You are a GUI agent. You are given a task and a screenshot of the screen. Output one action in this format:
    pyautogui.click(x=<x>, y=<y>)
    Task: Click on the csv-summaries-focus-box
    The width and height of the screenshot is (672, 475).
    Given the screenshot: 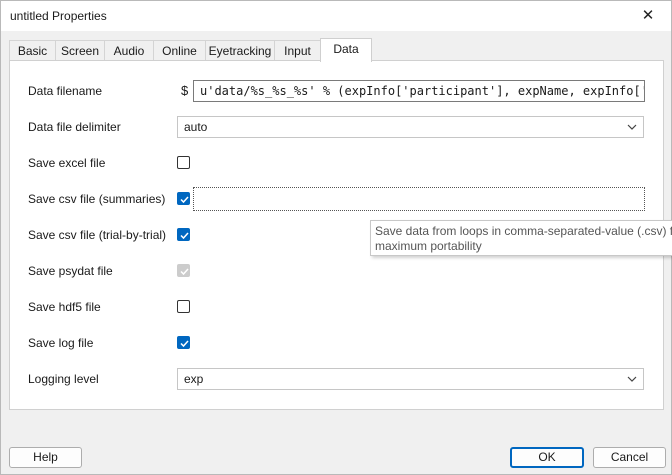 What is the action you would take?
    pyautogui.click(x=419, y=199)
    